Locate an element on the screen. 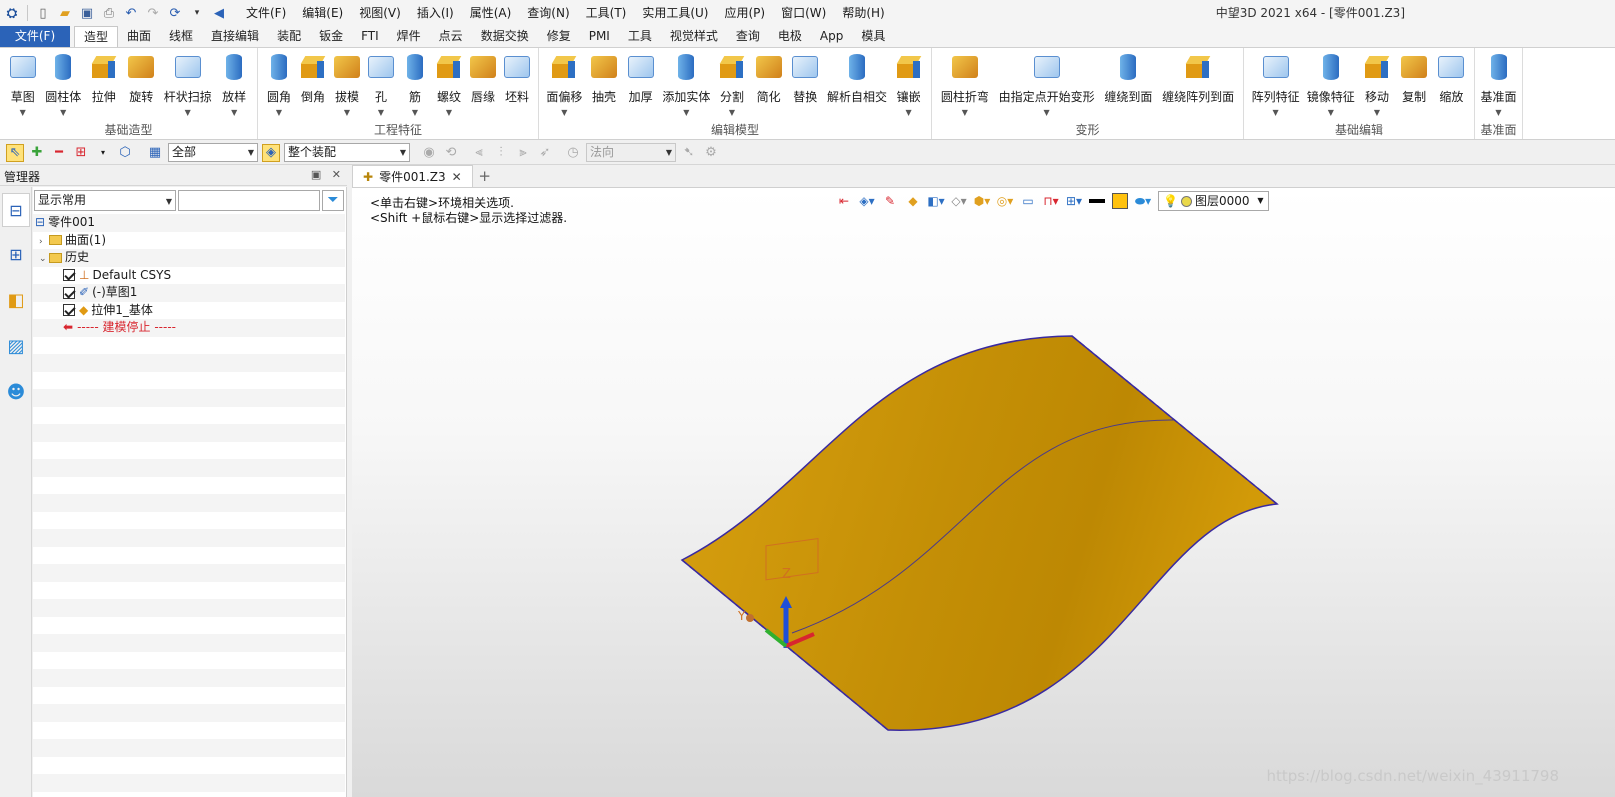  pick-icon: ⇖ is located at coordinates (15, 152).